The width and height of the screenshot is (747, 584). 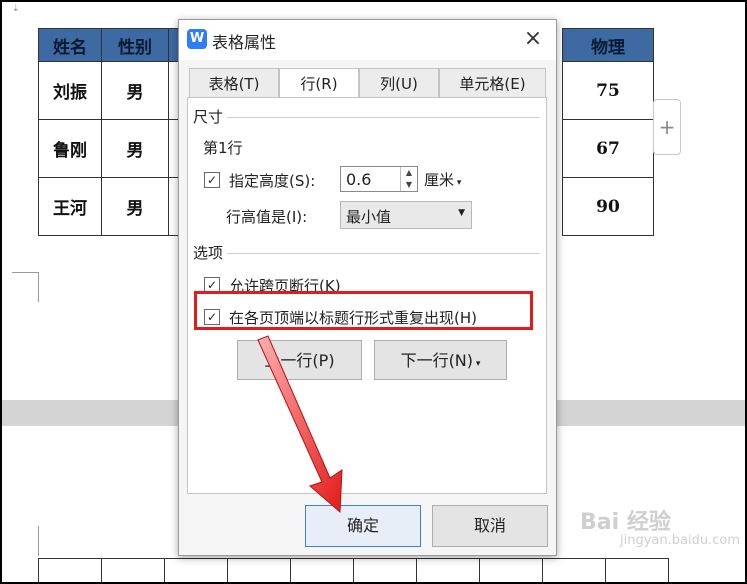 I want to click on annotation-arrow, so click(x=300, y=424).